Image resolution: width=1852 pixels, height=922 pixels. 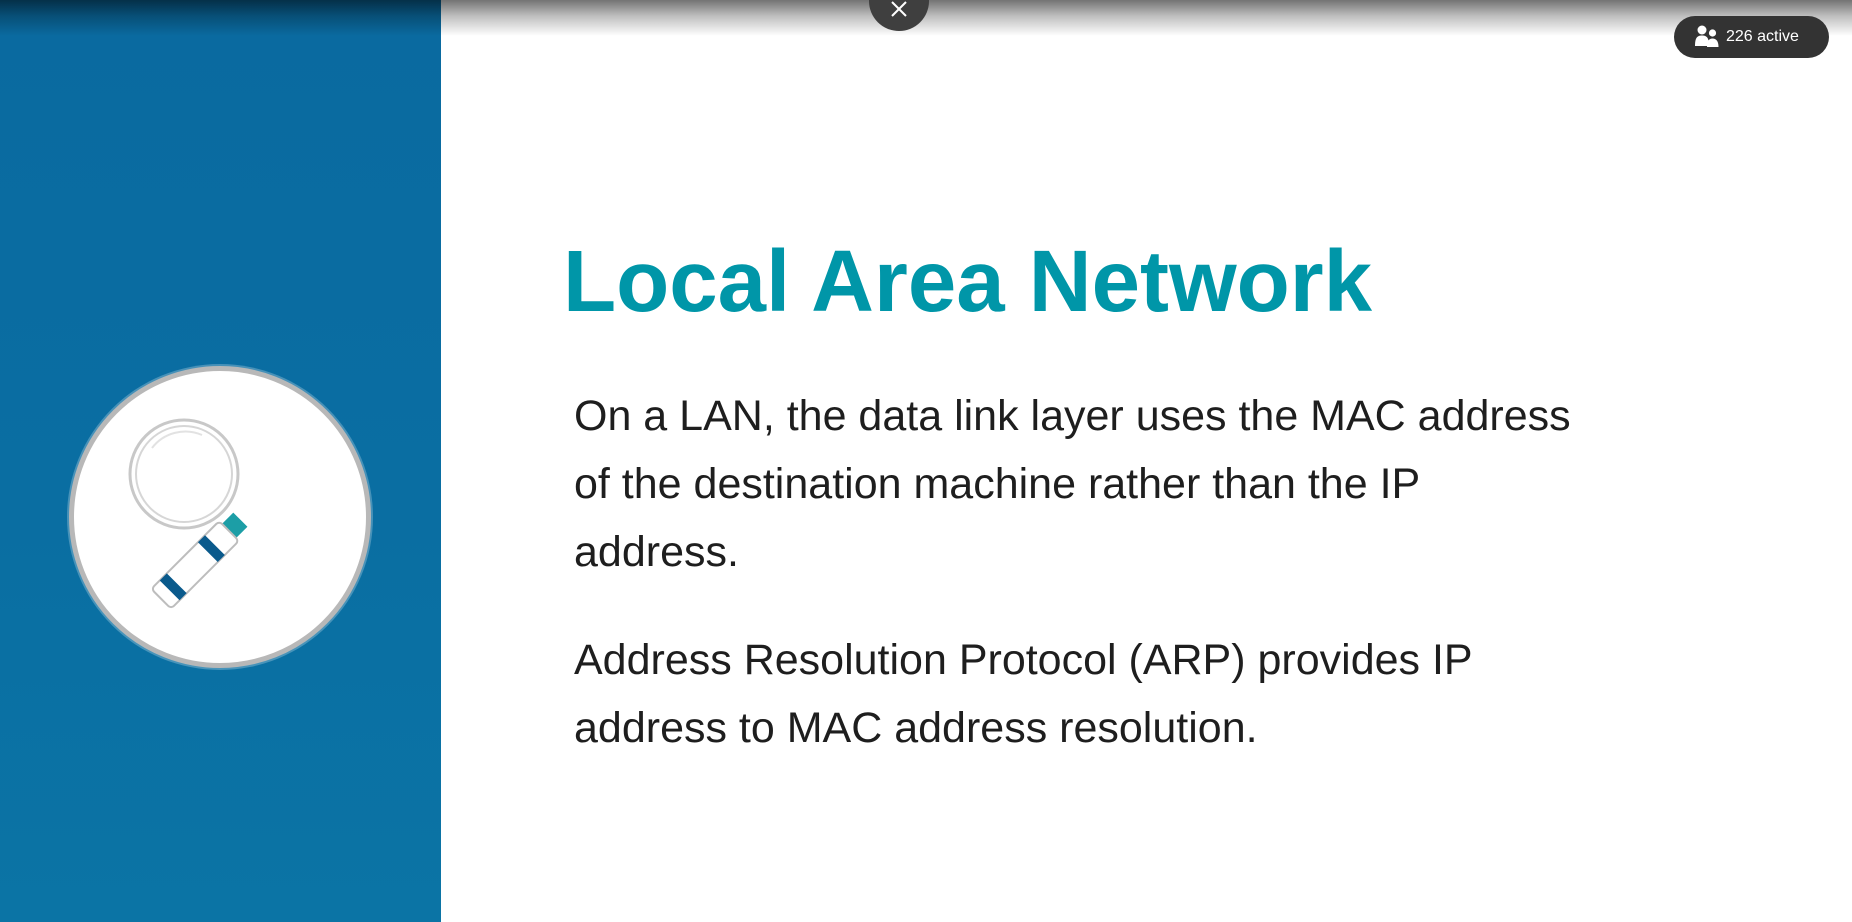 What do you see at coordinates (188, 513) in the screenshot?
I see `magnifying-glass-icon` at bounding box center [188, 513].